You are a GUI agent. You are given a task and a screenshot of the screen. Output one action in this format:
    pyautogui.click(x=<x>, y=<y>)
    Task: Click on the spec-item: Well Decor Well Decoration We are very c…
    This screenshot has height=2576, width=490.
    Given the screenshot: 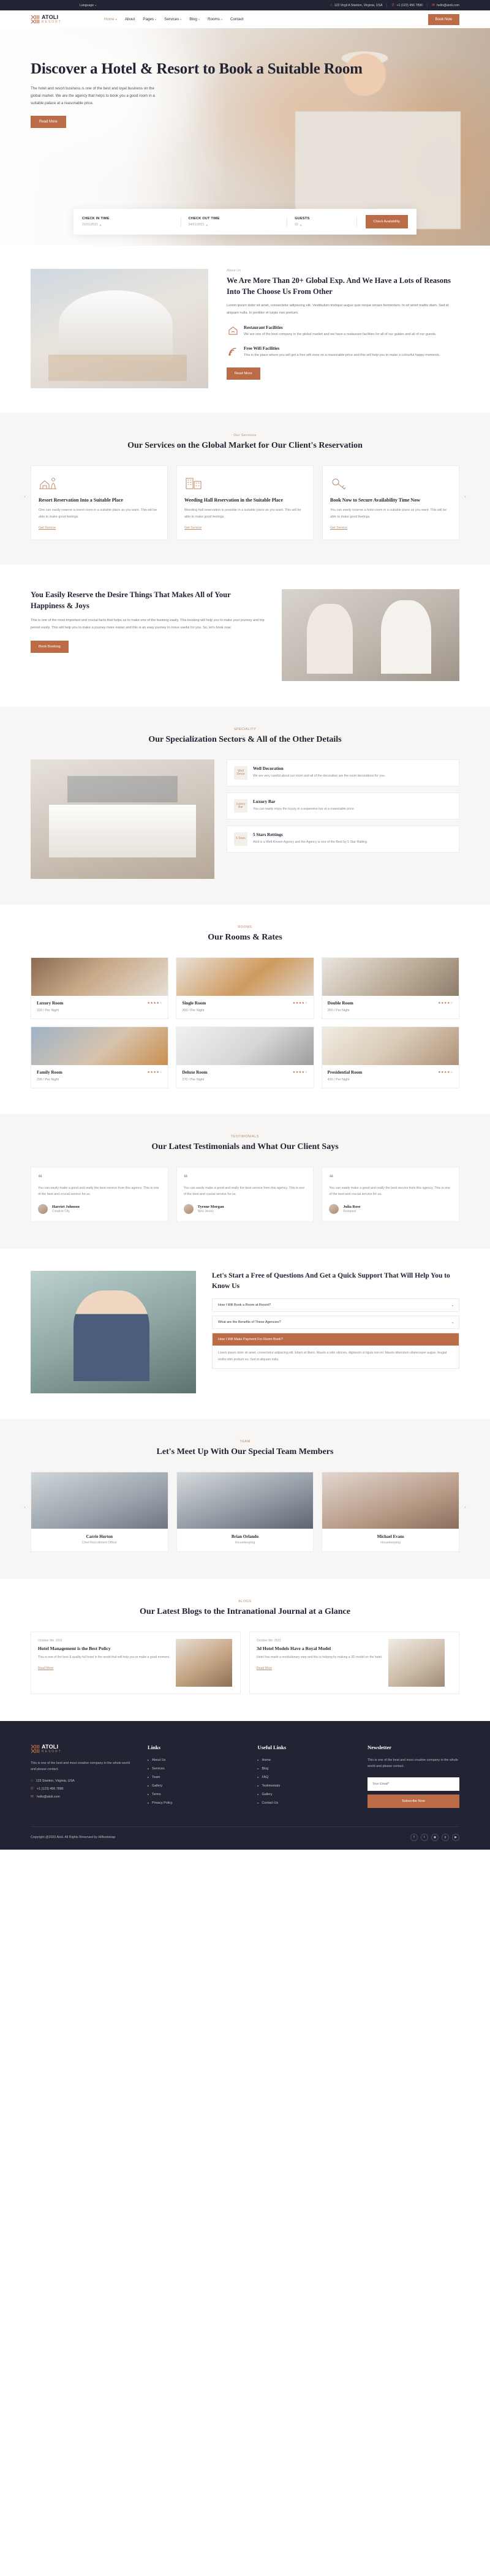 What is the action you would take?
    pyautogui.click(x=343, y=772)
    